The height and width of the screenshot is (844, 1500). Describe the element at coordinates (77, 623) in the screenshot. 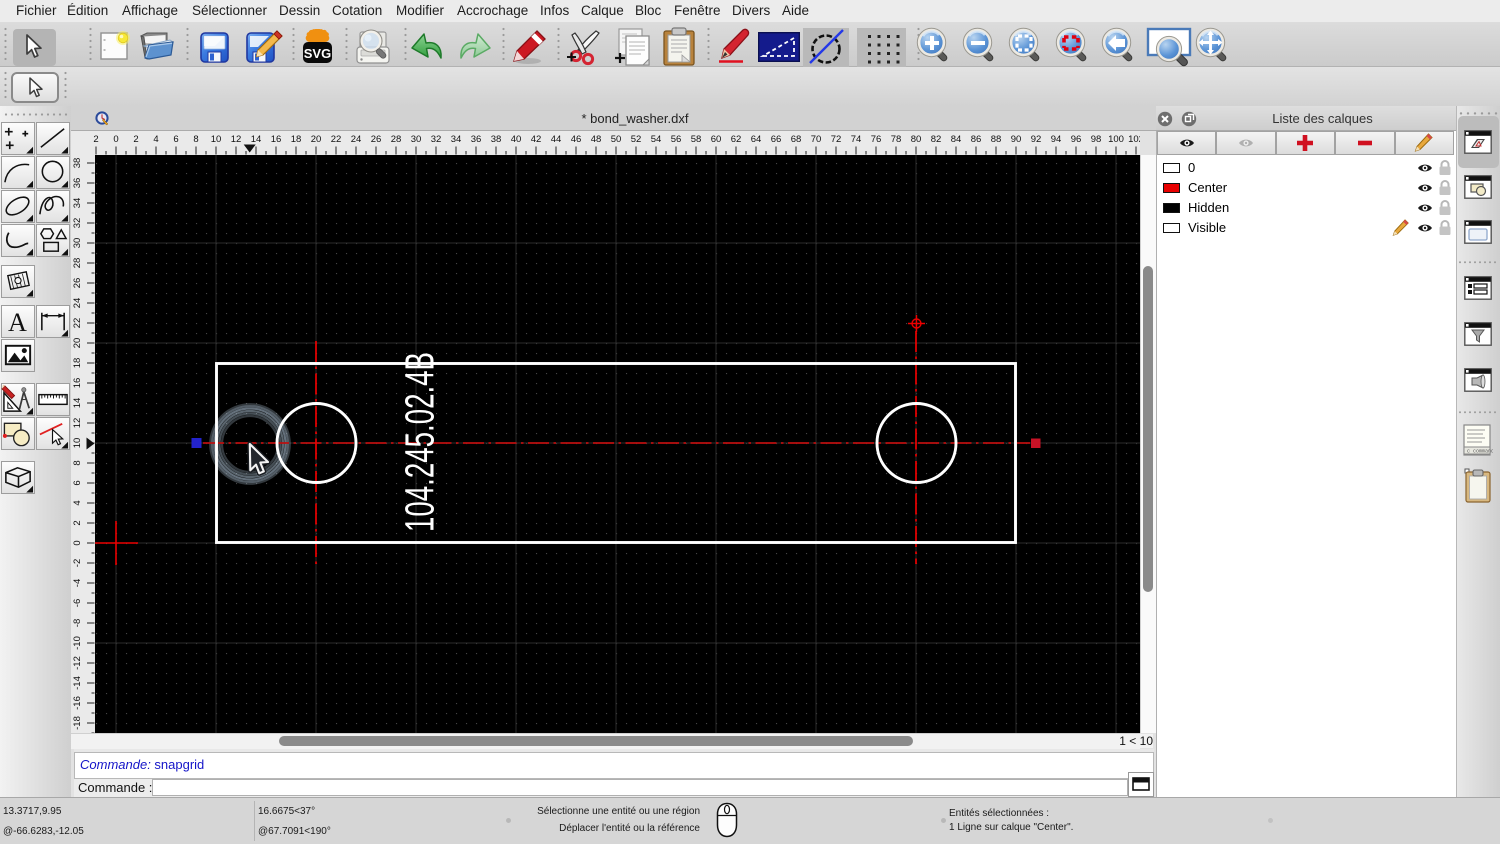

I see `svg-text: -8` at that location.